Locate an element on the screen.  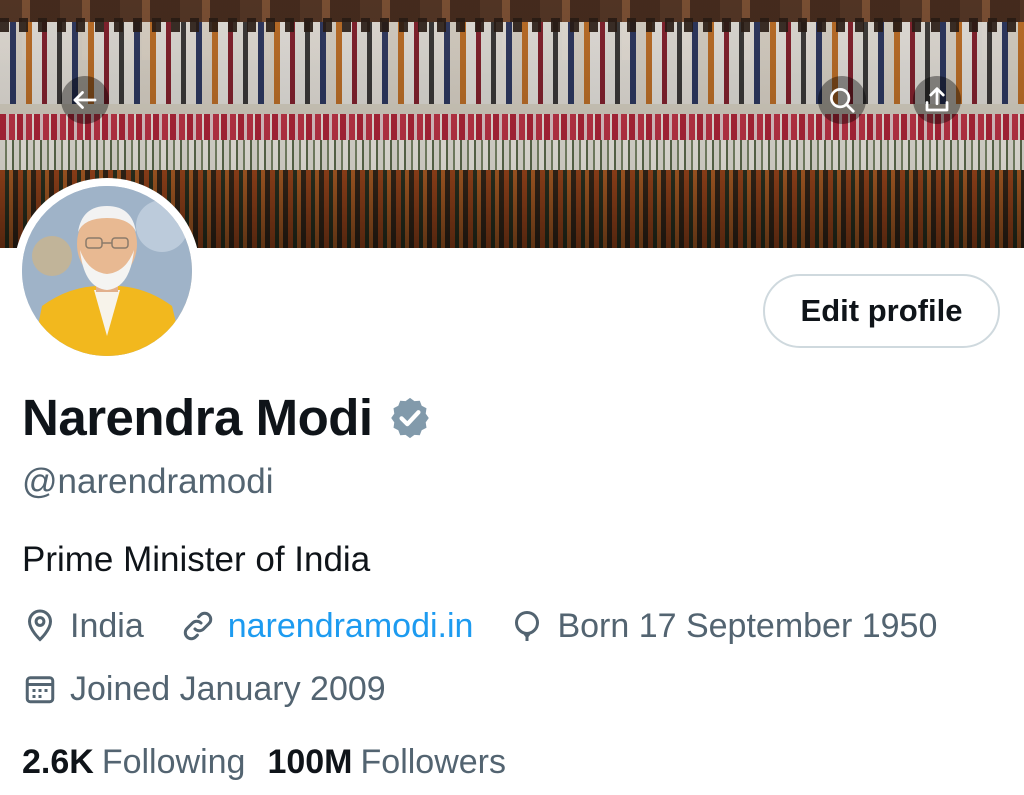
follow-stats: 2.6K Following 100M Followers is located at coordinates (275, 762).